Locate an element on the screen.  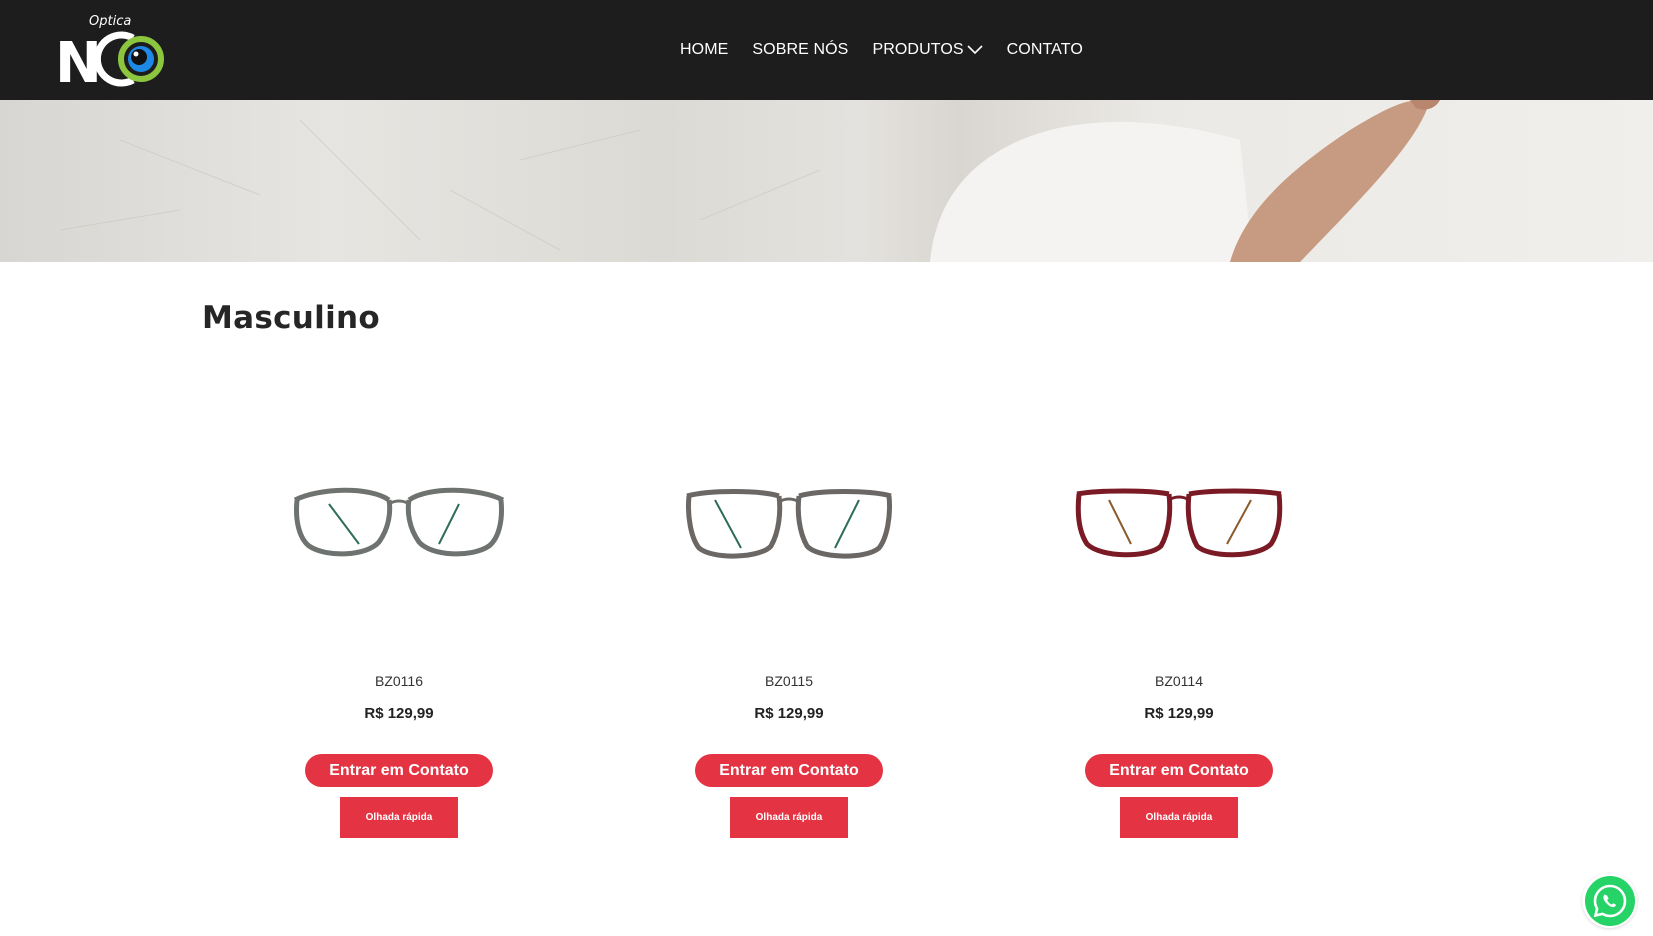
logo-mark: N is located at coordinates (110, 59).